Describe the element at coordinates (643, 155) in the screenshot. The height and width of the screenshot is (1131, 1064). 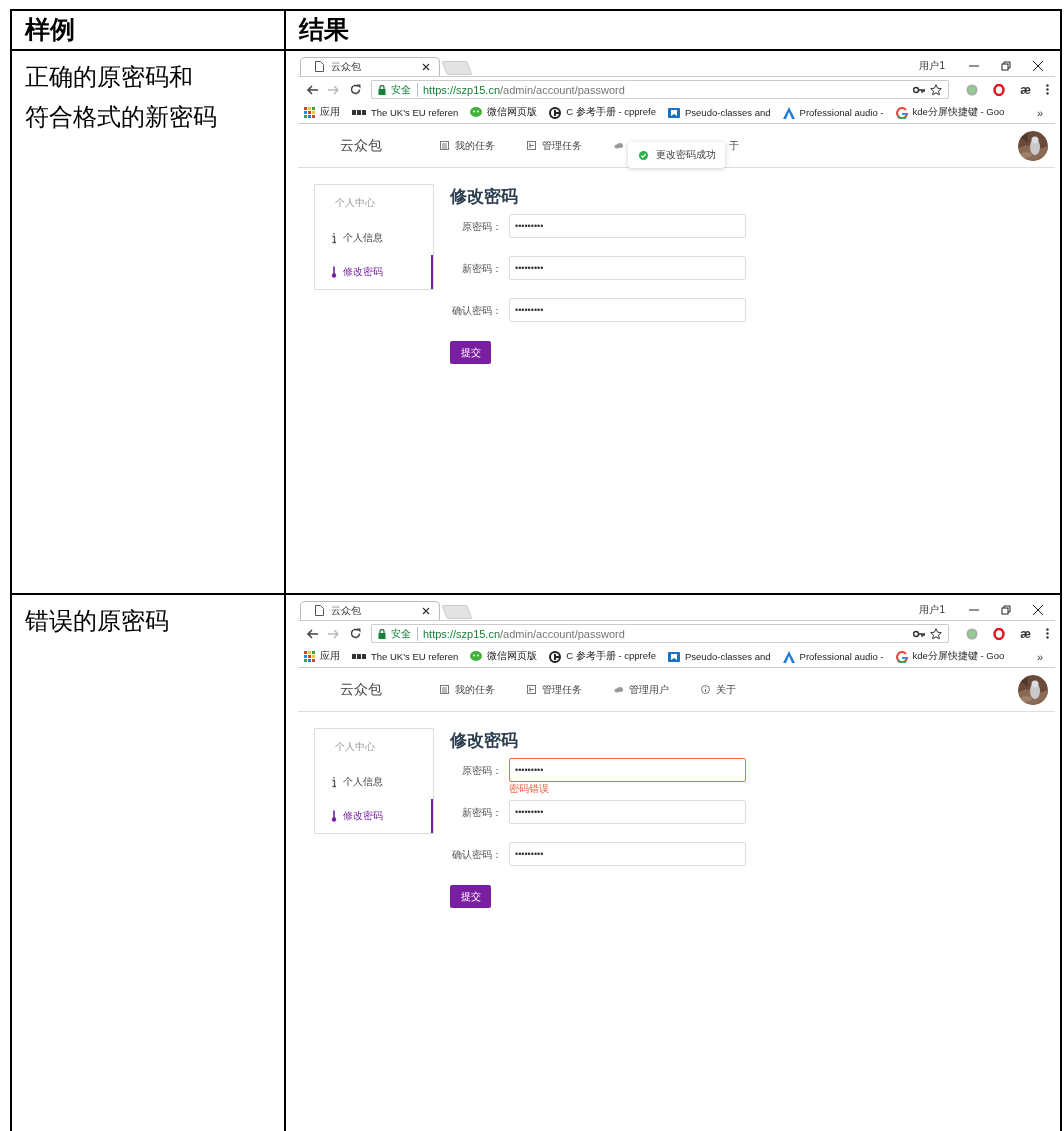
I see `check-circle-icon` at that location.